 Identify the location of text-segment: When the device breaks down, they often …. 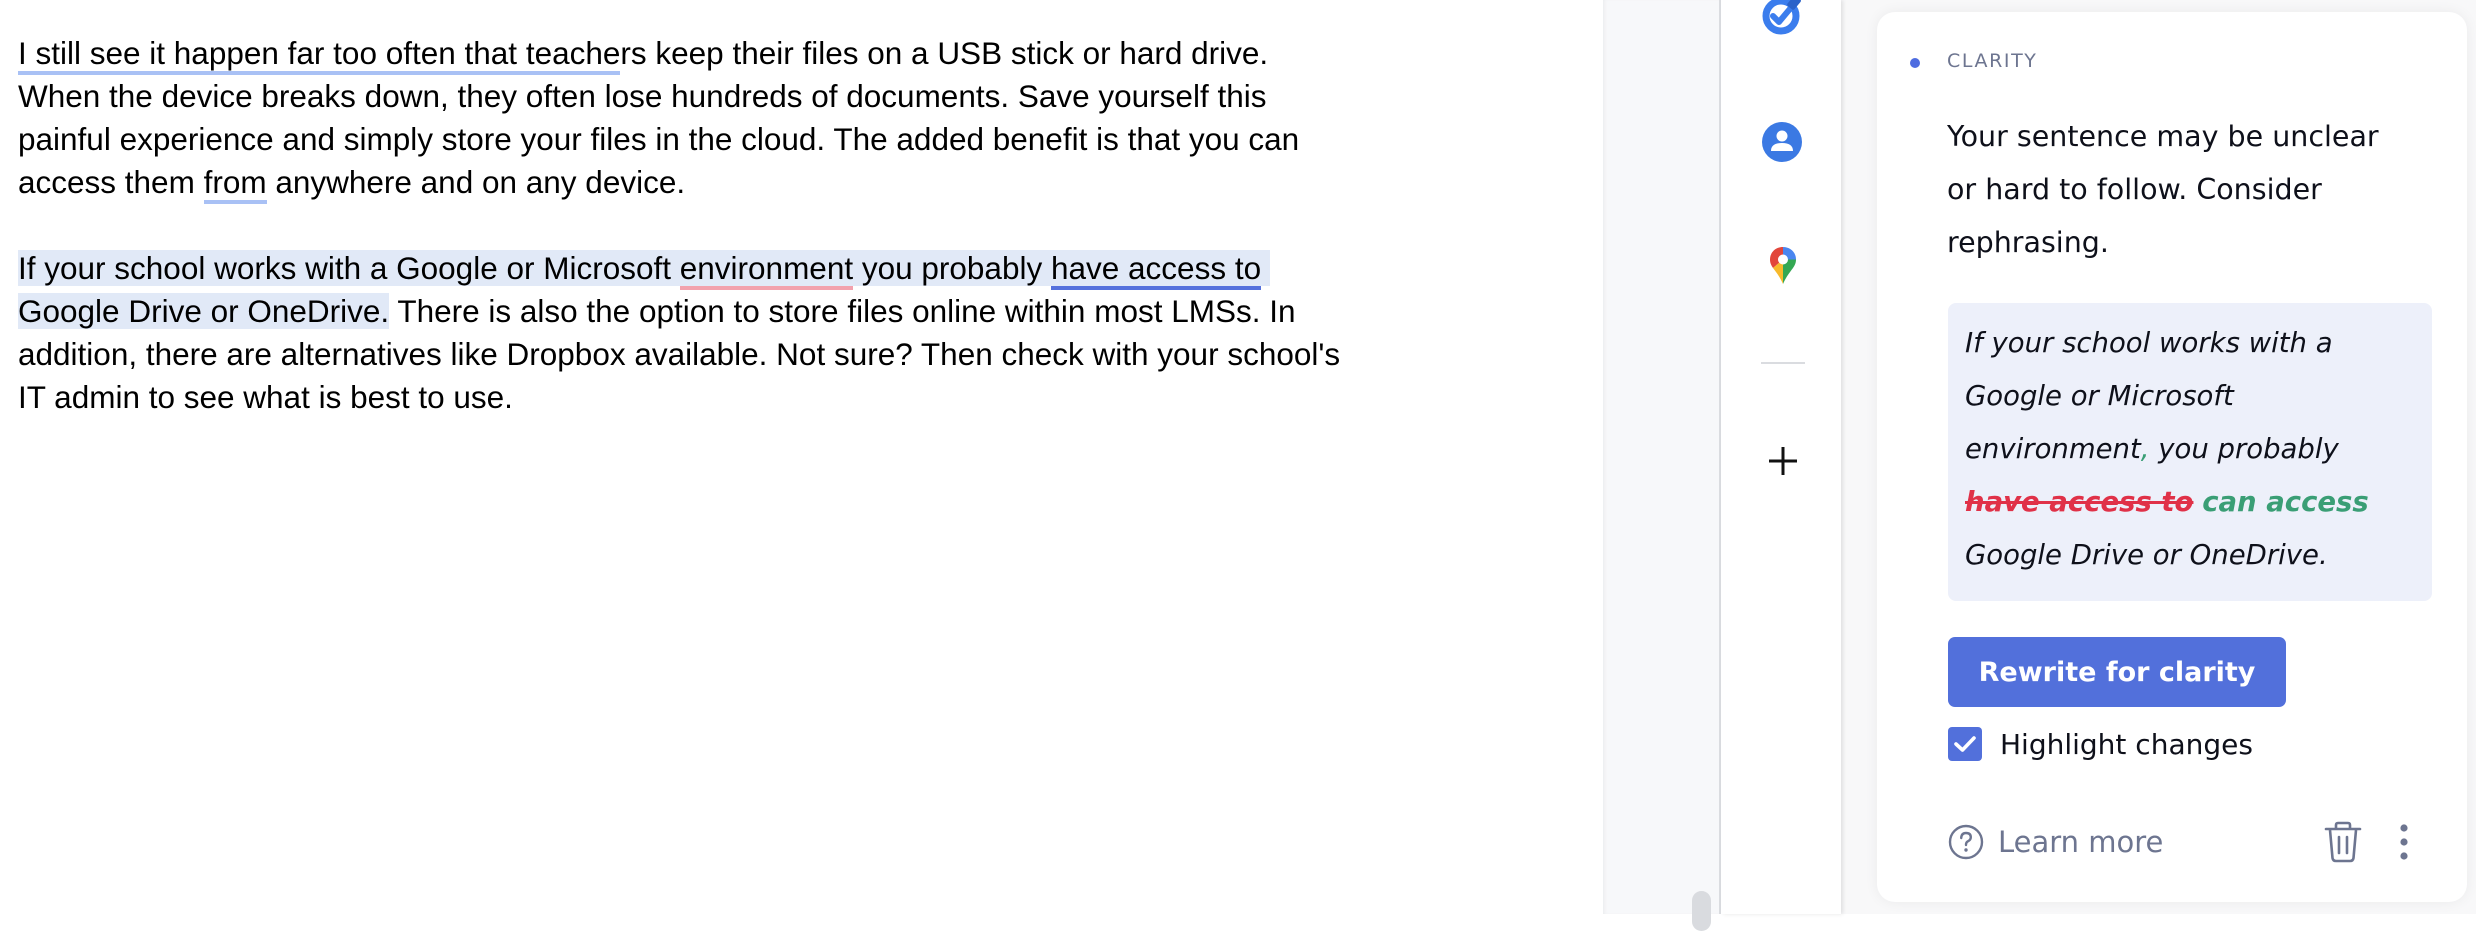
(642, 96).